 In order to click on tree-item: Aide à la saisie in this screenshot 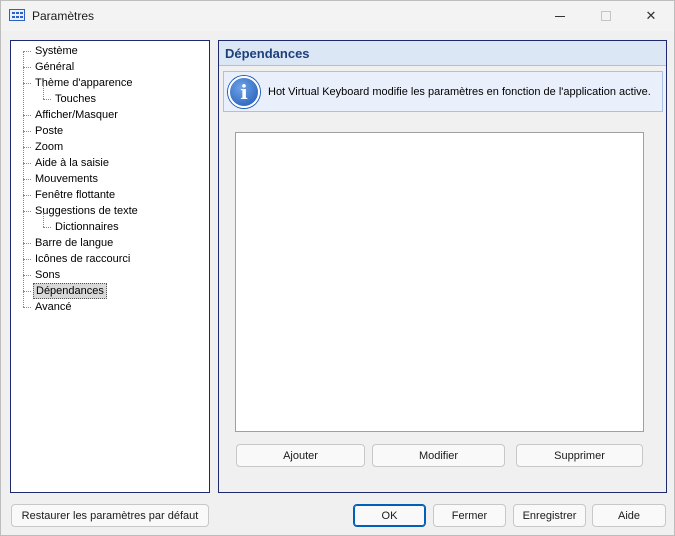, I will do `click(72, 163)`.